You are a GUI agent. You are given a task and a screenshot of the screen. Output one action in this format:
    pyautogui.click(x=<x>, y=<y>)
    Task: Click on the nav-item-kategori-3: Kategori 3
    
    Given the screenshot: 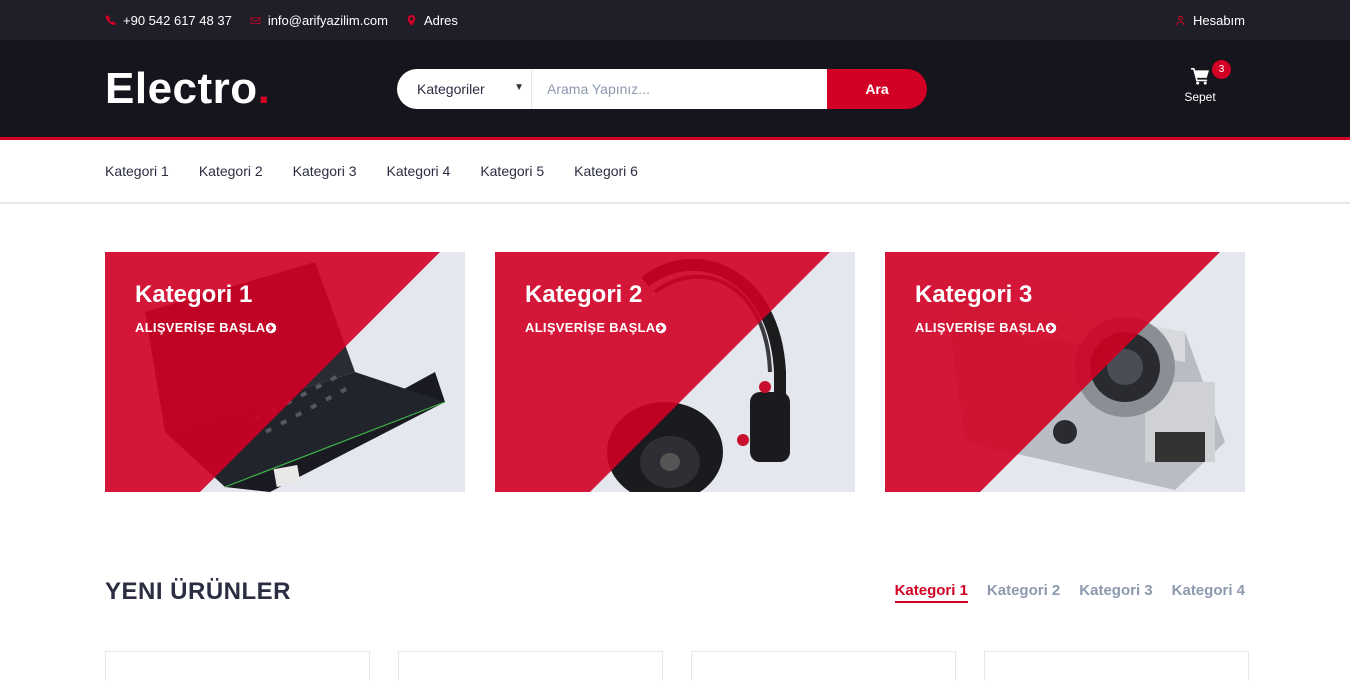 What is the action you would take?
    pyautogui.click(x=325, y=171)
    